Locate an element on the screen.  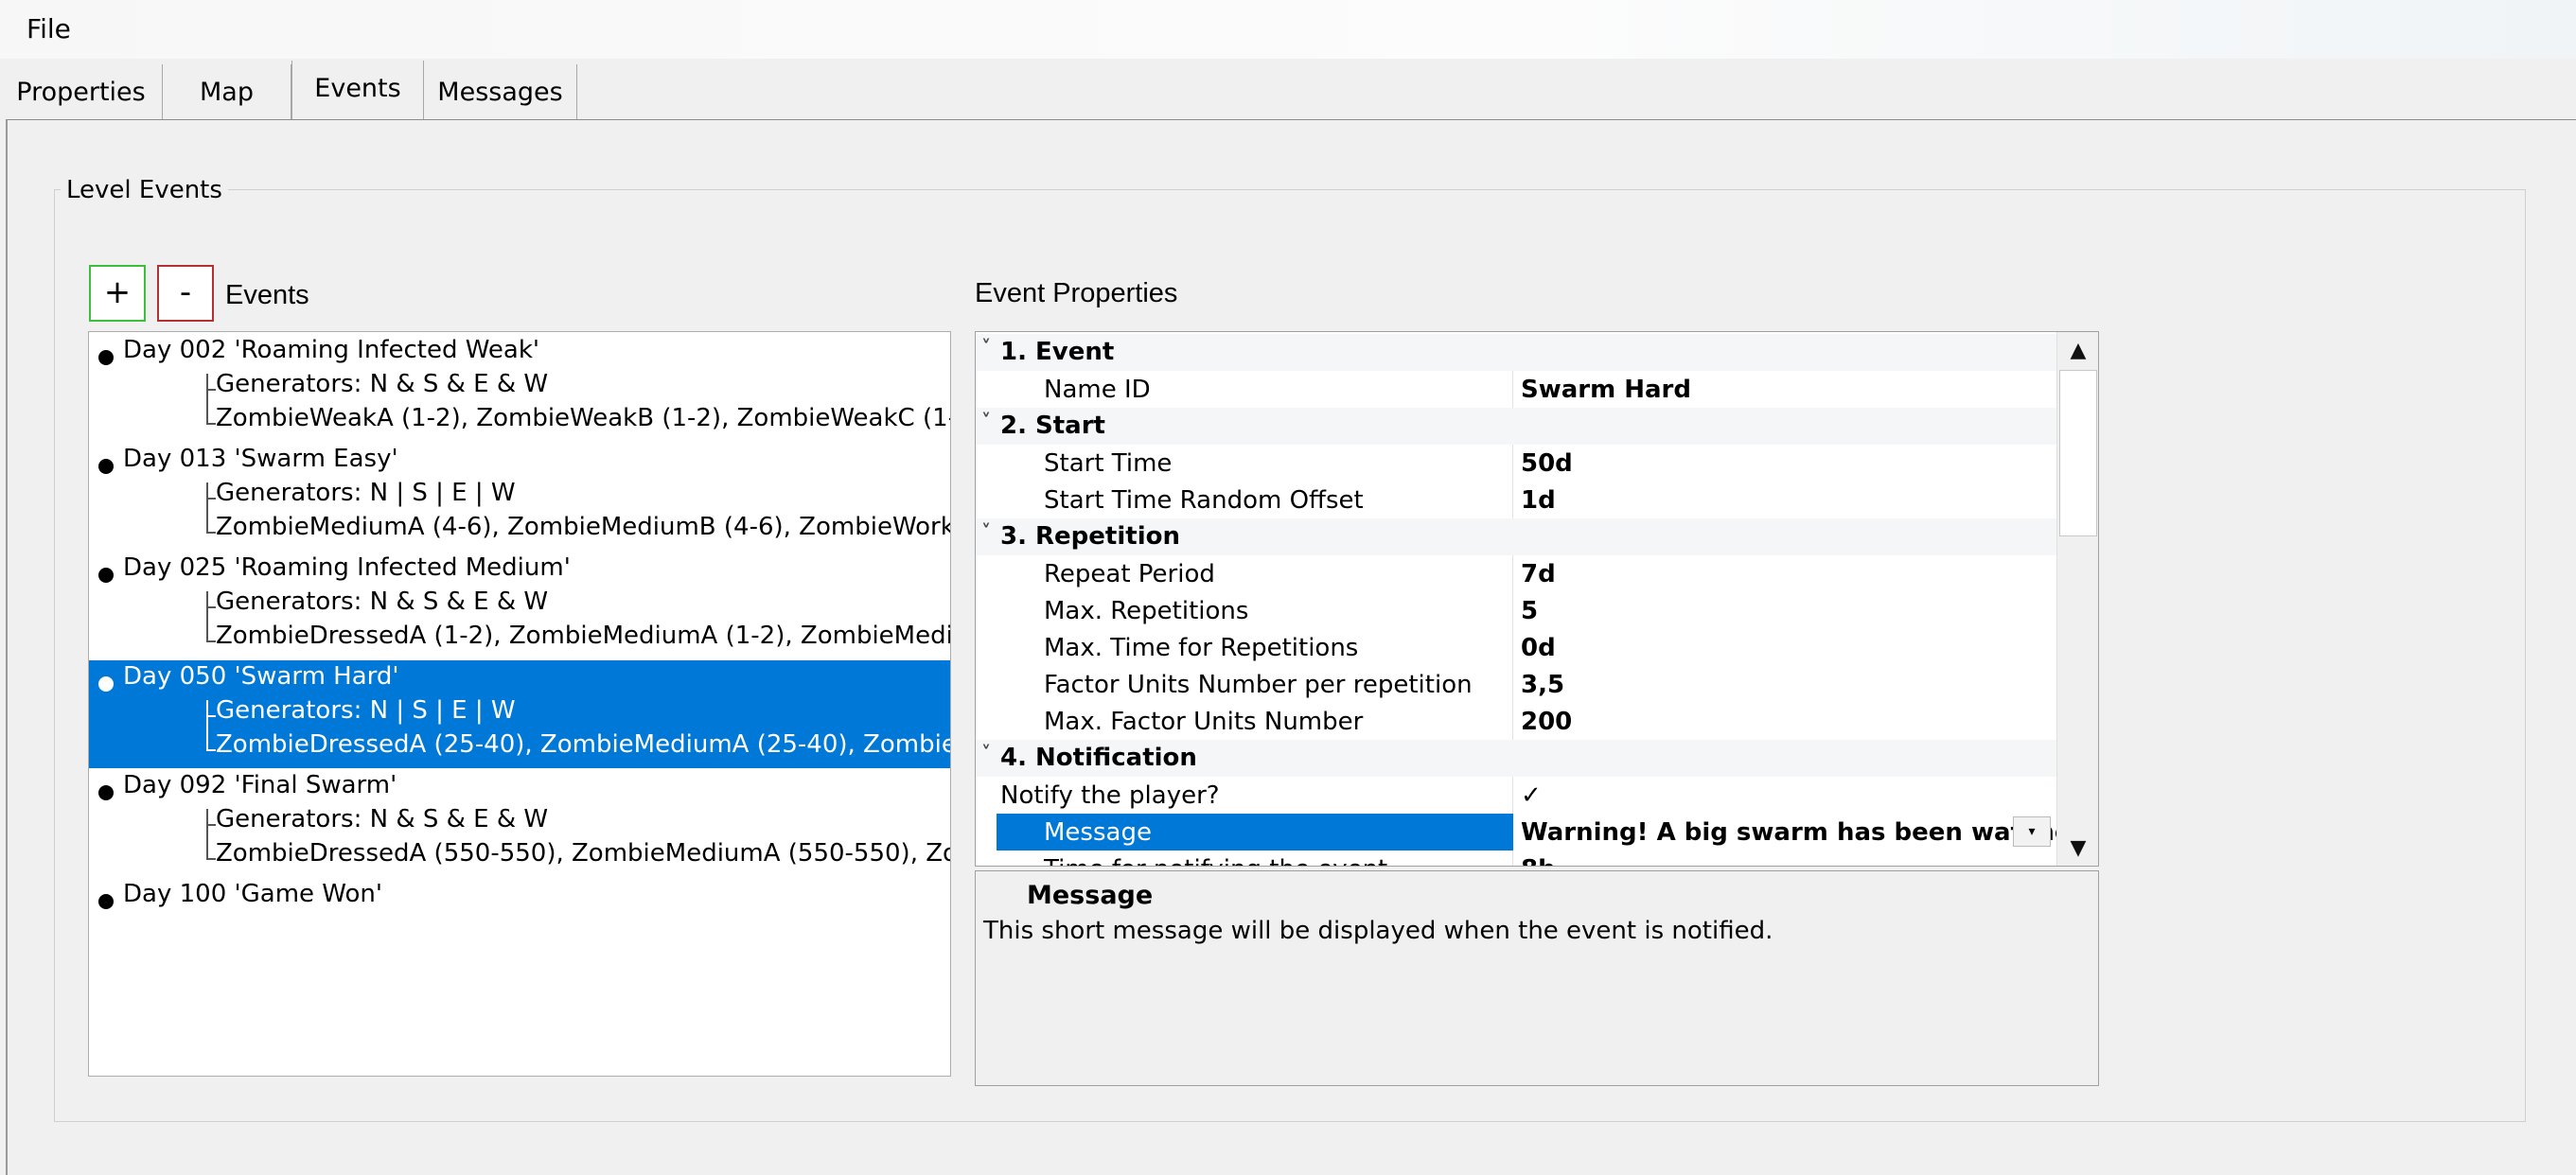
property-value: 200 is located at coordinates (1546, 722).